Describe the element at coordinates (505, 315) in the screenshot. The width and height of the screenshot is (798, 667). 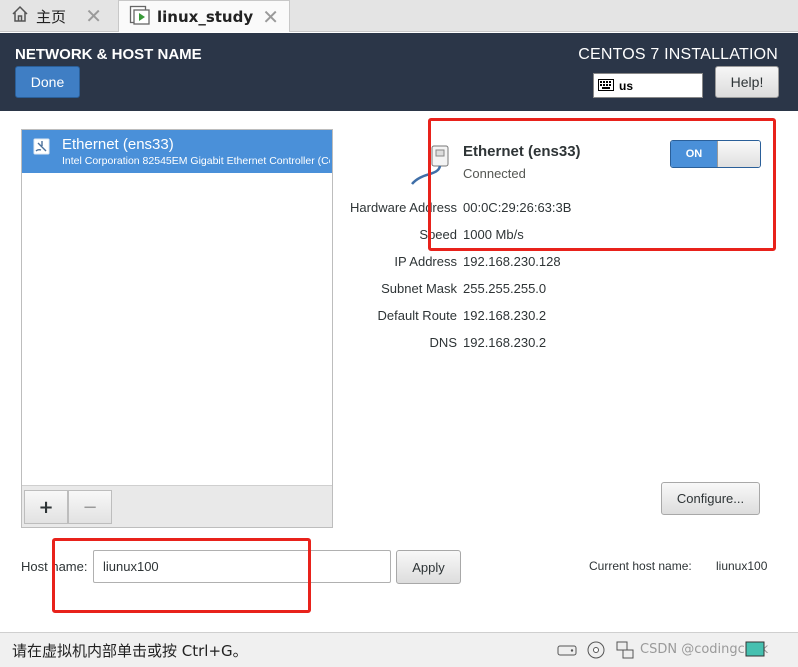
I see `default-route-value: 192.168.230.2` at that location.